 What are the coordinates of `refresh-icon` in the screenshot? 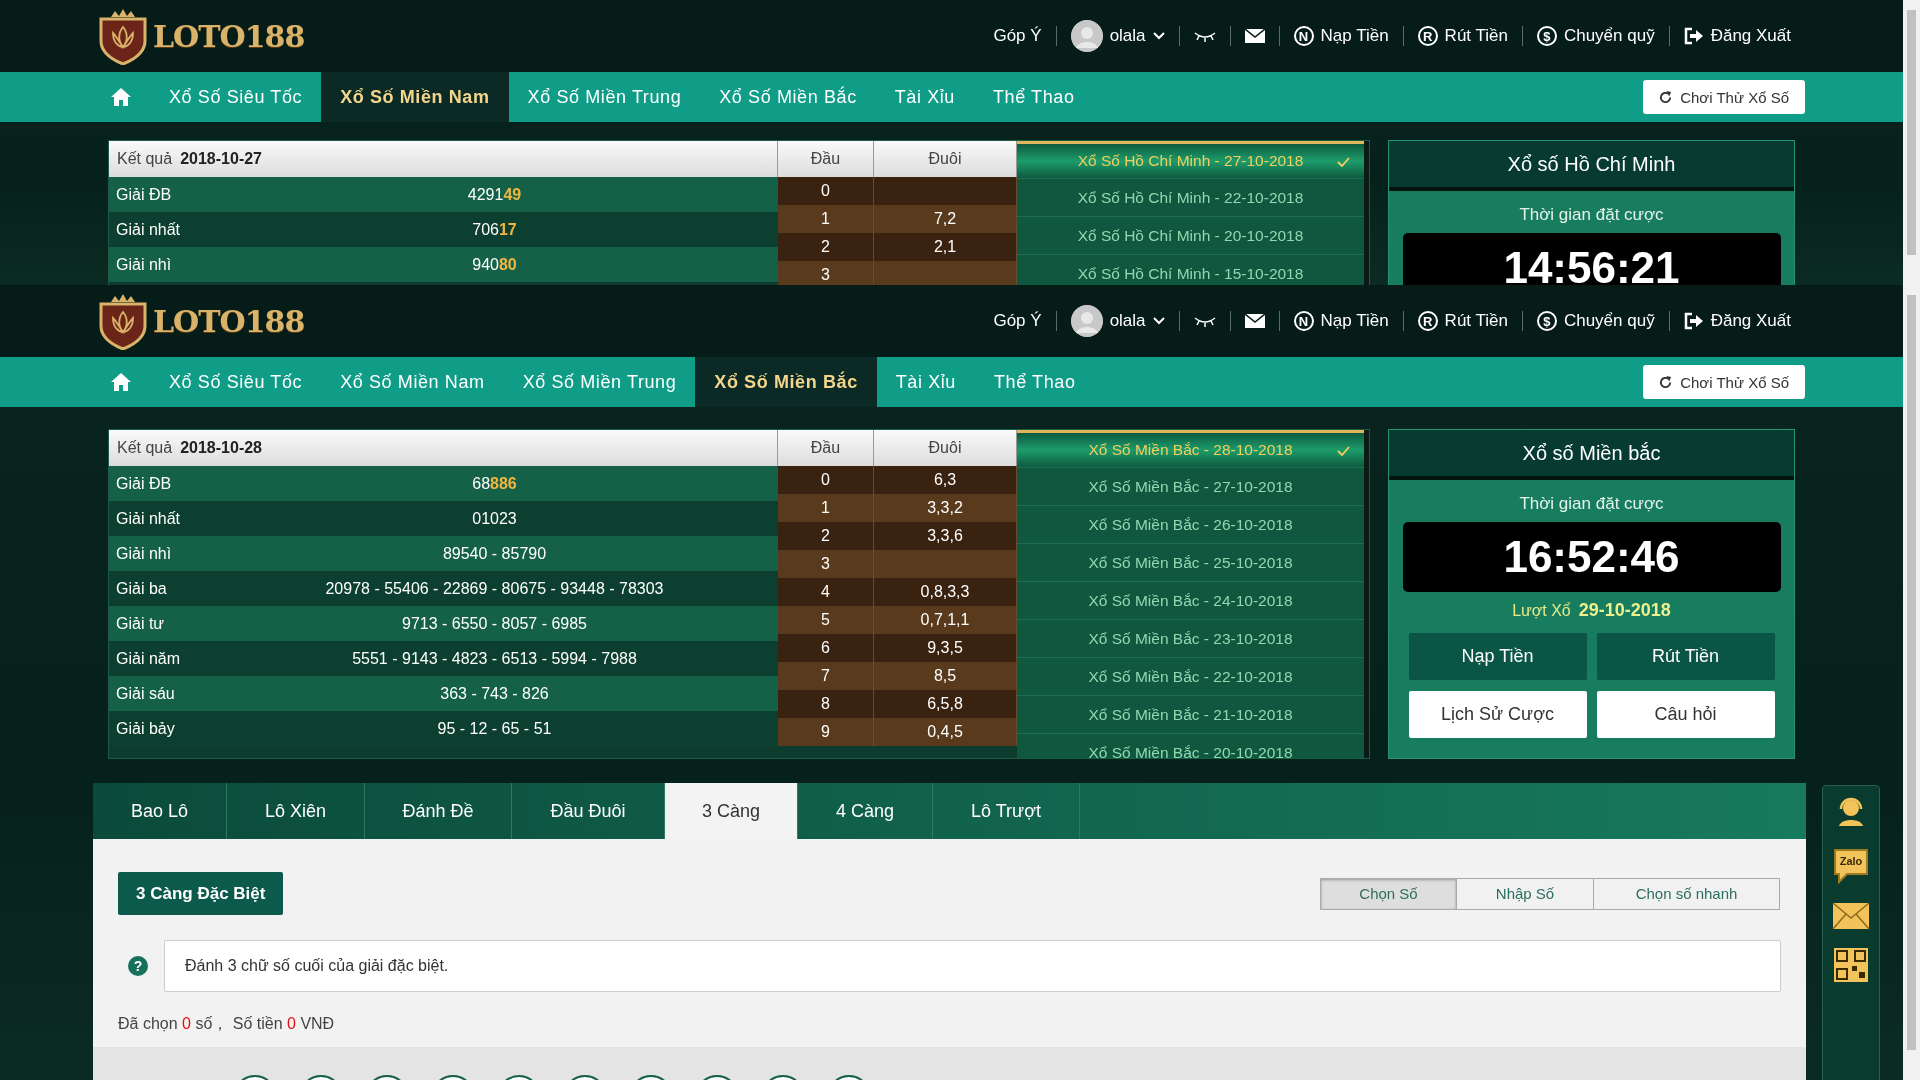 It's located at (1666, 382).